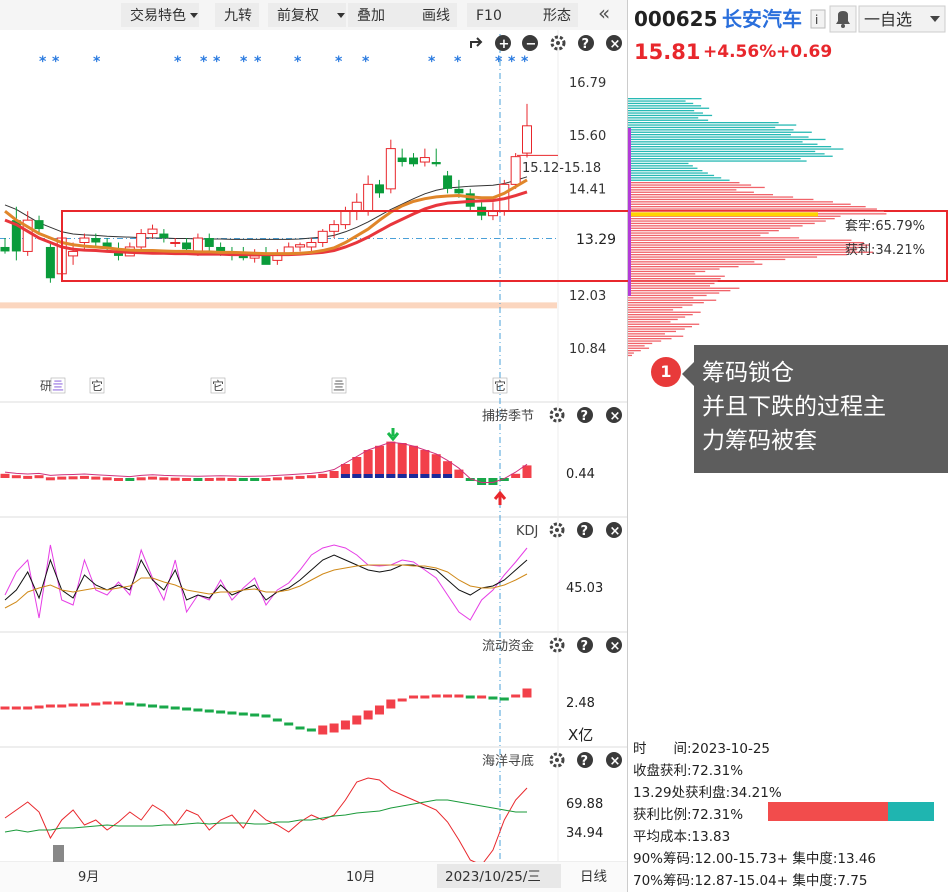  I want to click on toolbar-item-label: 叠加, so click(371, 16).